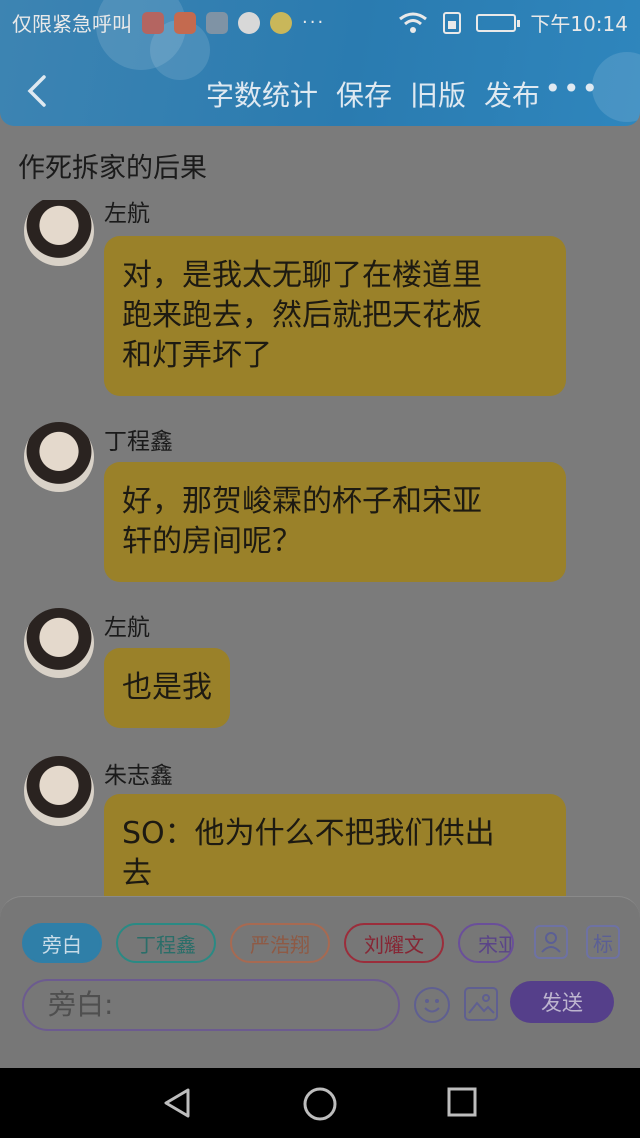 This screenshot has height=1138, width=640. What do you see at coordinates (280, 943) in the screenshot?
I see `character-chip: 严浩翔` at bounding box center [280, 943].